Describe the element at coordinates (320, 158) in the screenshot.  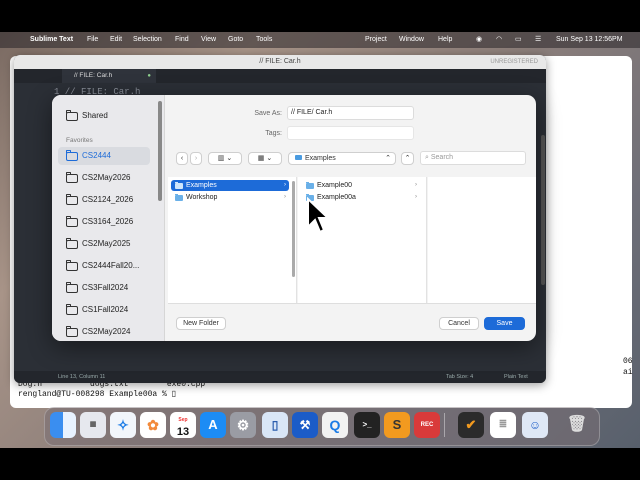
I see `location-label: Examples` at that location.